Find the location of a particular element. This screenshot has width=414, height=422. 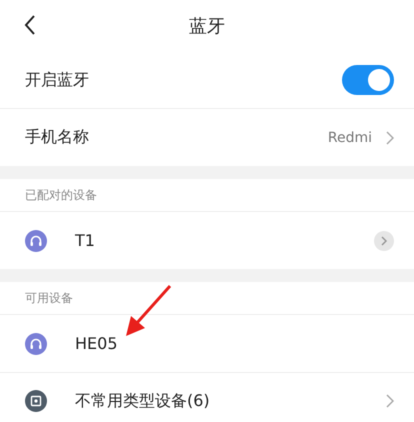

section-title: 可用设备 is located at coordinates (49, 298).